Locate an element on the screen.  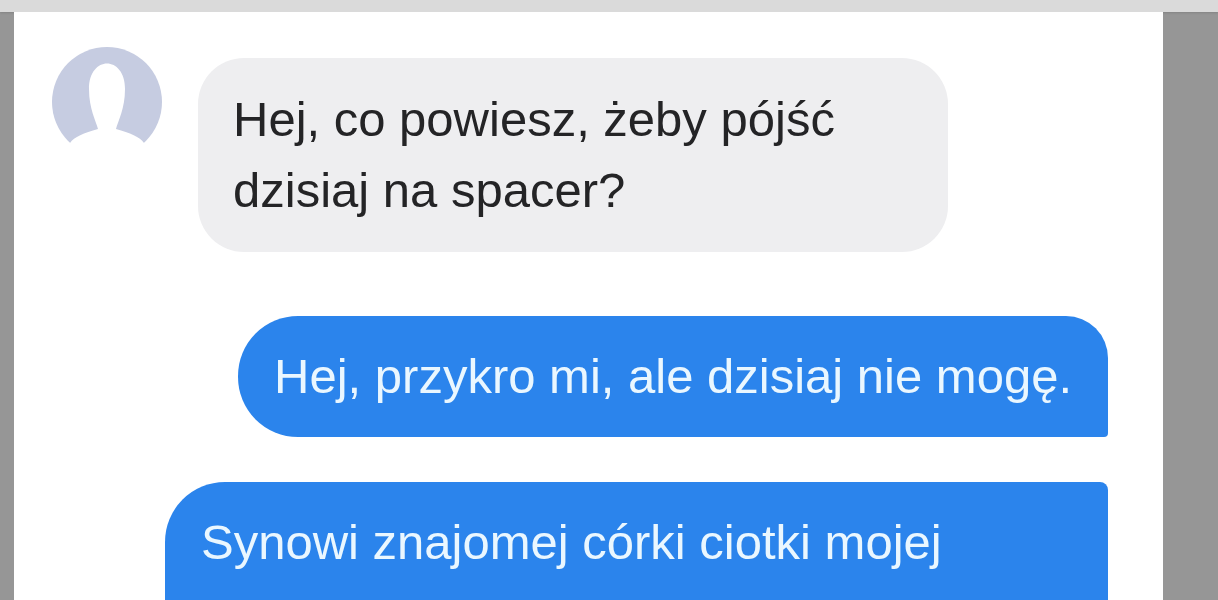
avatar-icon is located at coordinates (107, 95).